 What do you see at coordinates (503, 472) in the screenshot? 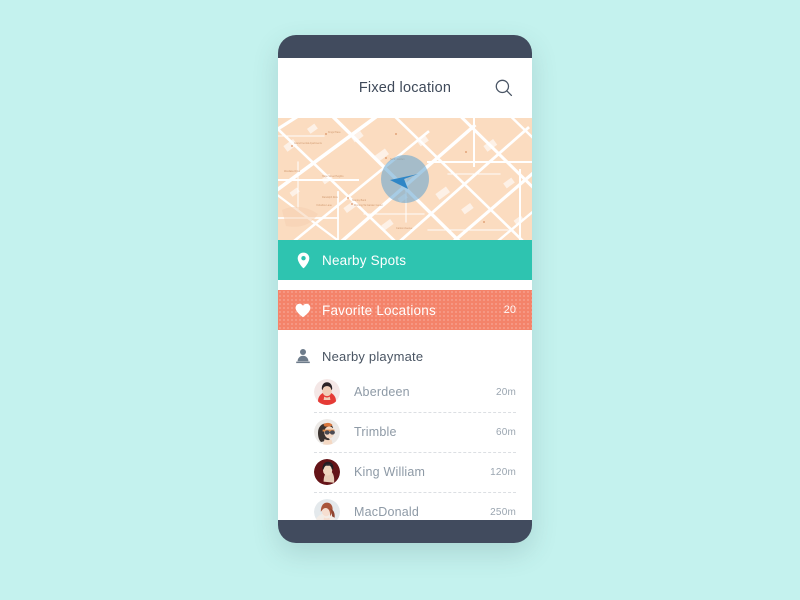
I see `list-item-distance: 120m` at bounding box center [503, 472].